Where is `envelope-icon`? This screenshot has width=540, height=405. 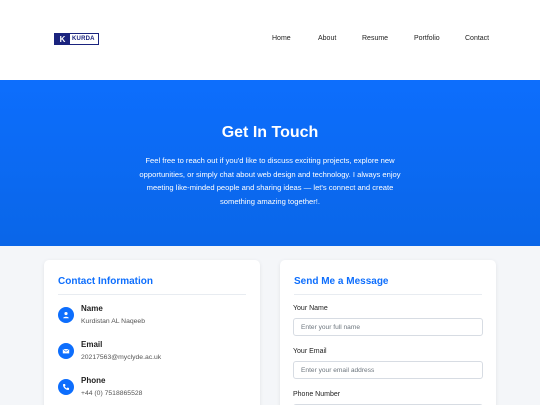
envelope-icon is located at coordinates (66, 351).